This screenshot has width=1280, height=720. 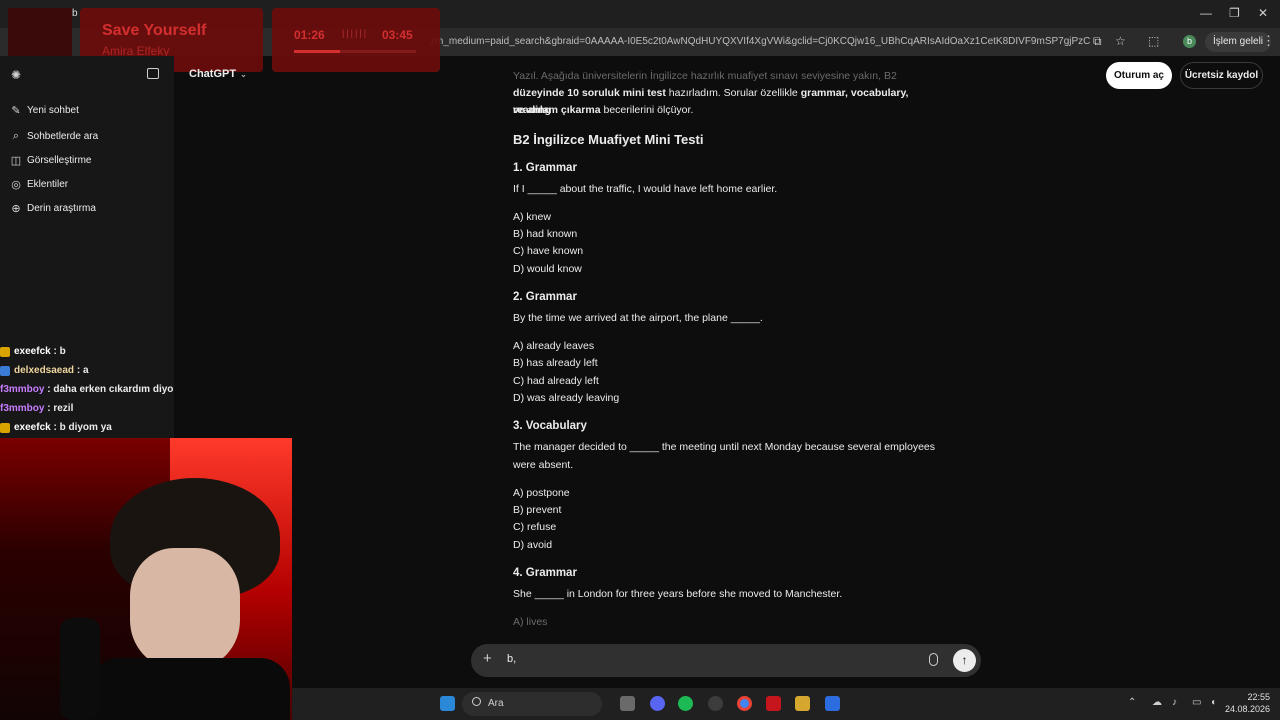 What do you see at coordinates (733, 93) in the screenshot?
I see `intro-text-1: hazırladım. Sorular özellikle` at bounding box center [733, 93].